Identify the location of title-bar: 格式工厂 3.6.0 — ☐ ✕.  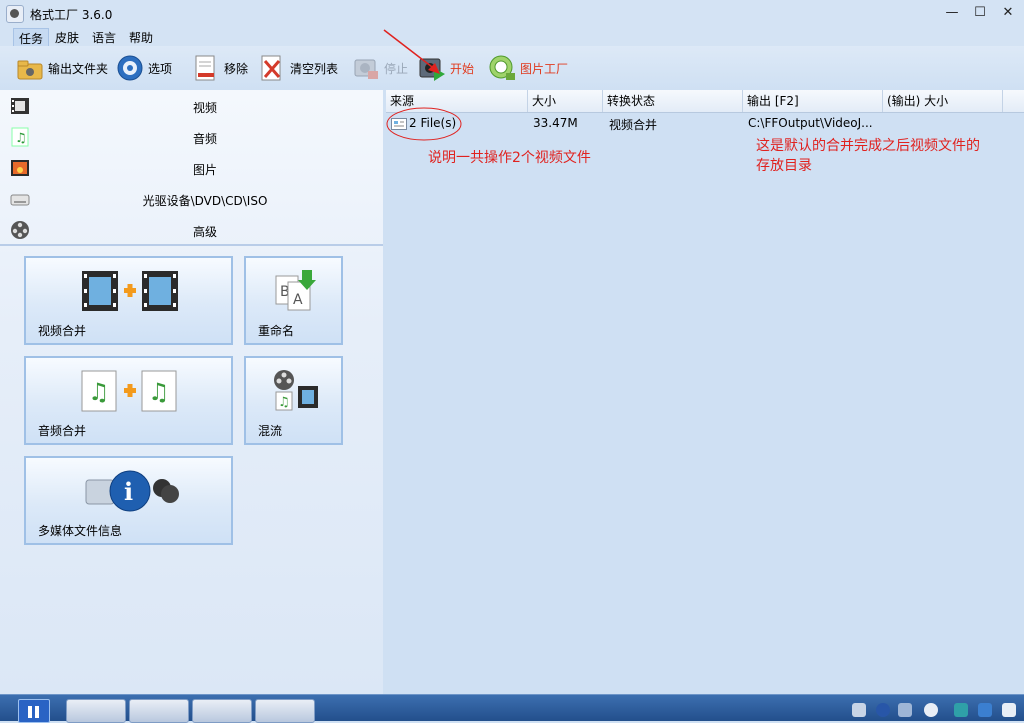
(512, 13).